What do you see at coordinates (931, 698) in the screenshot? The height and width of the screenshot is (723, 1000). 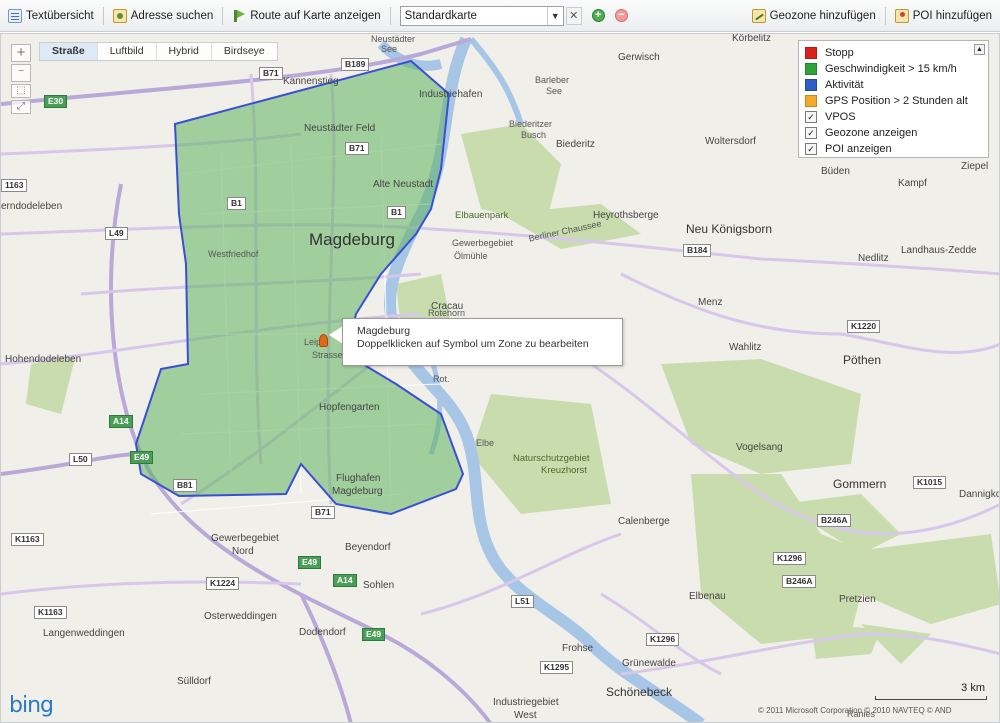 I see `scale-bar` at bounding box center [931, 698].